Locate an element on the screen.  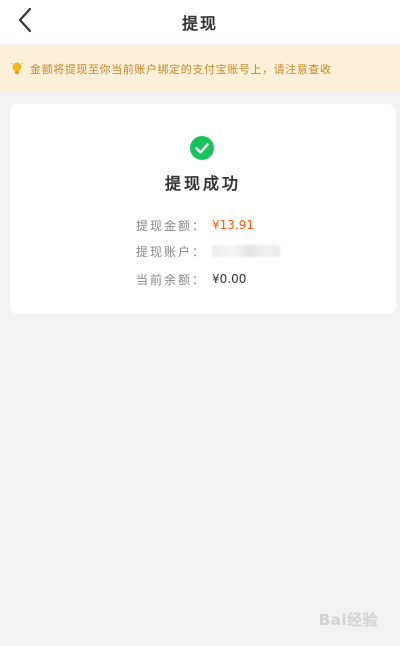
balance-row: 当前余额： ¥0.00 is located at coordinates (191, 279).